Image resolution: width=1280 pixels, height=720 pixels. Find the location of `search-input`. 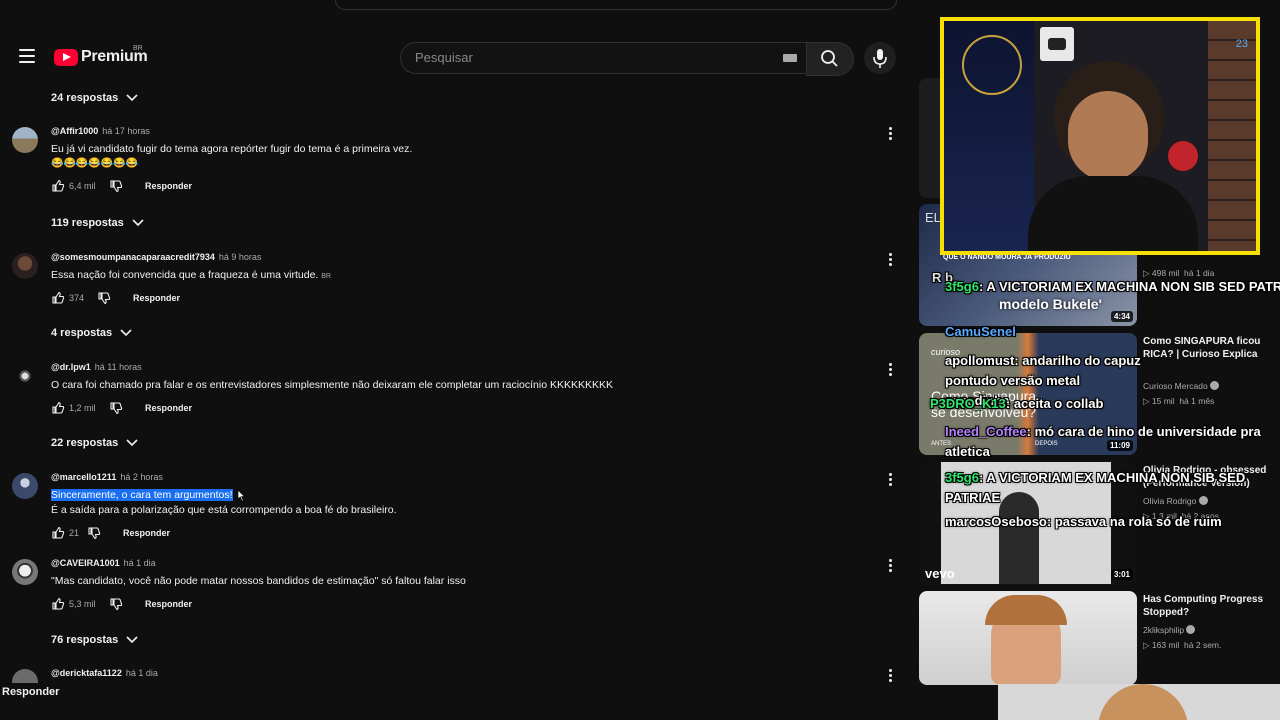

search-input is located at coordinates (585, 57).